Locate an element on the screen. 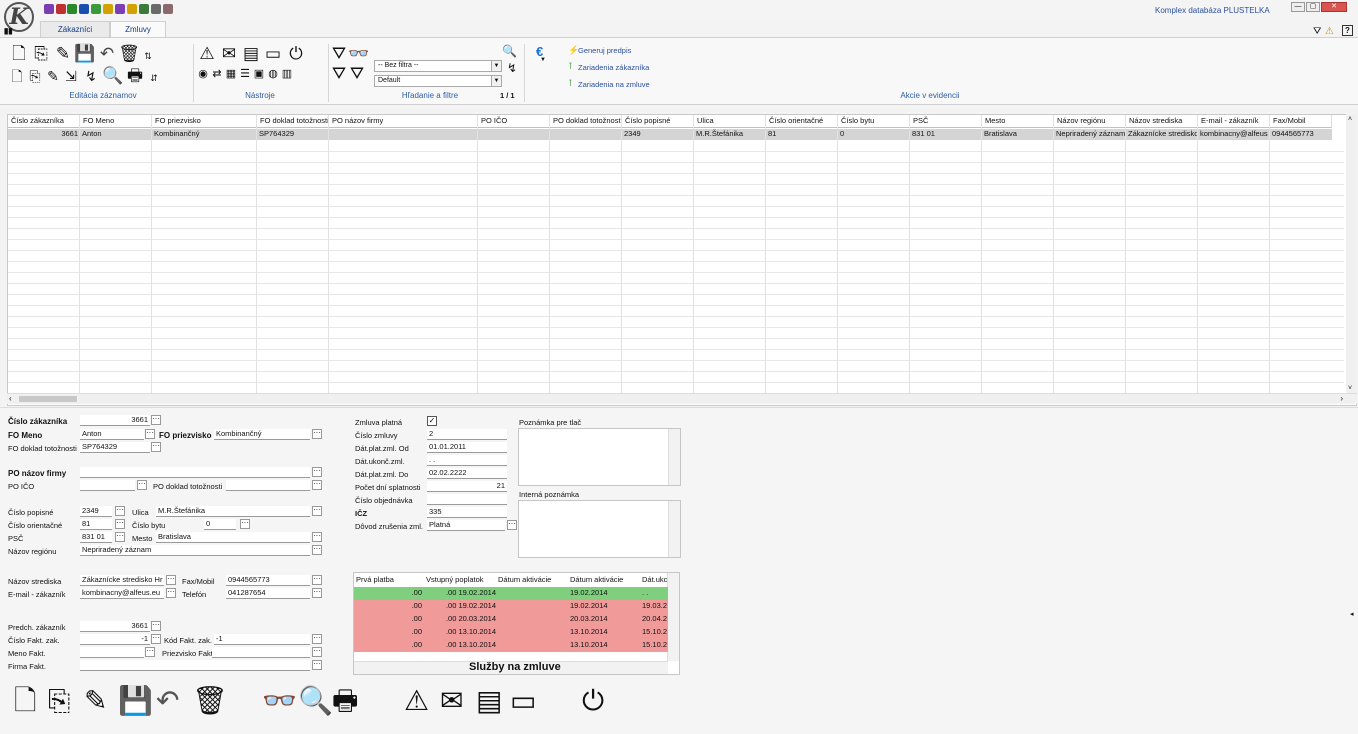  cislo-bytu-field: 0 is located at coordinates (220, 524).